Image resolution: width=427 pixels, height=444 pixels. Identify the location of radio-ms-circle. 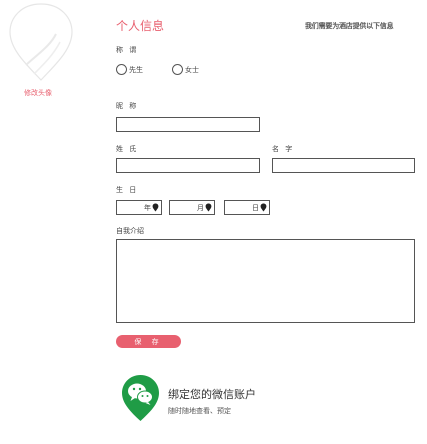
(177, 69).